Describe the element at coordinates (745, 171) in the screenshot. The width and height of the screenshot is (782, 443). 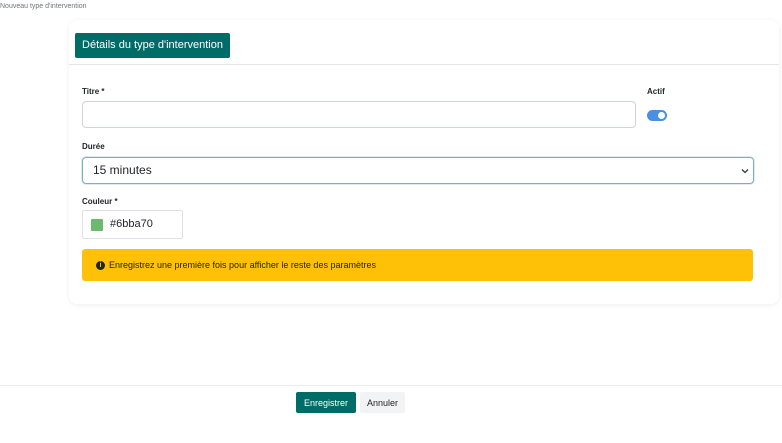
I see `chevron-down-icon` at that location.